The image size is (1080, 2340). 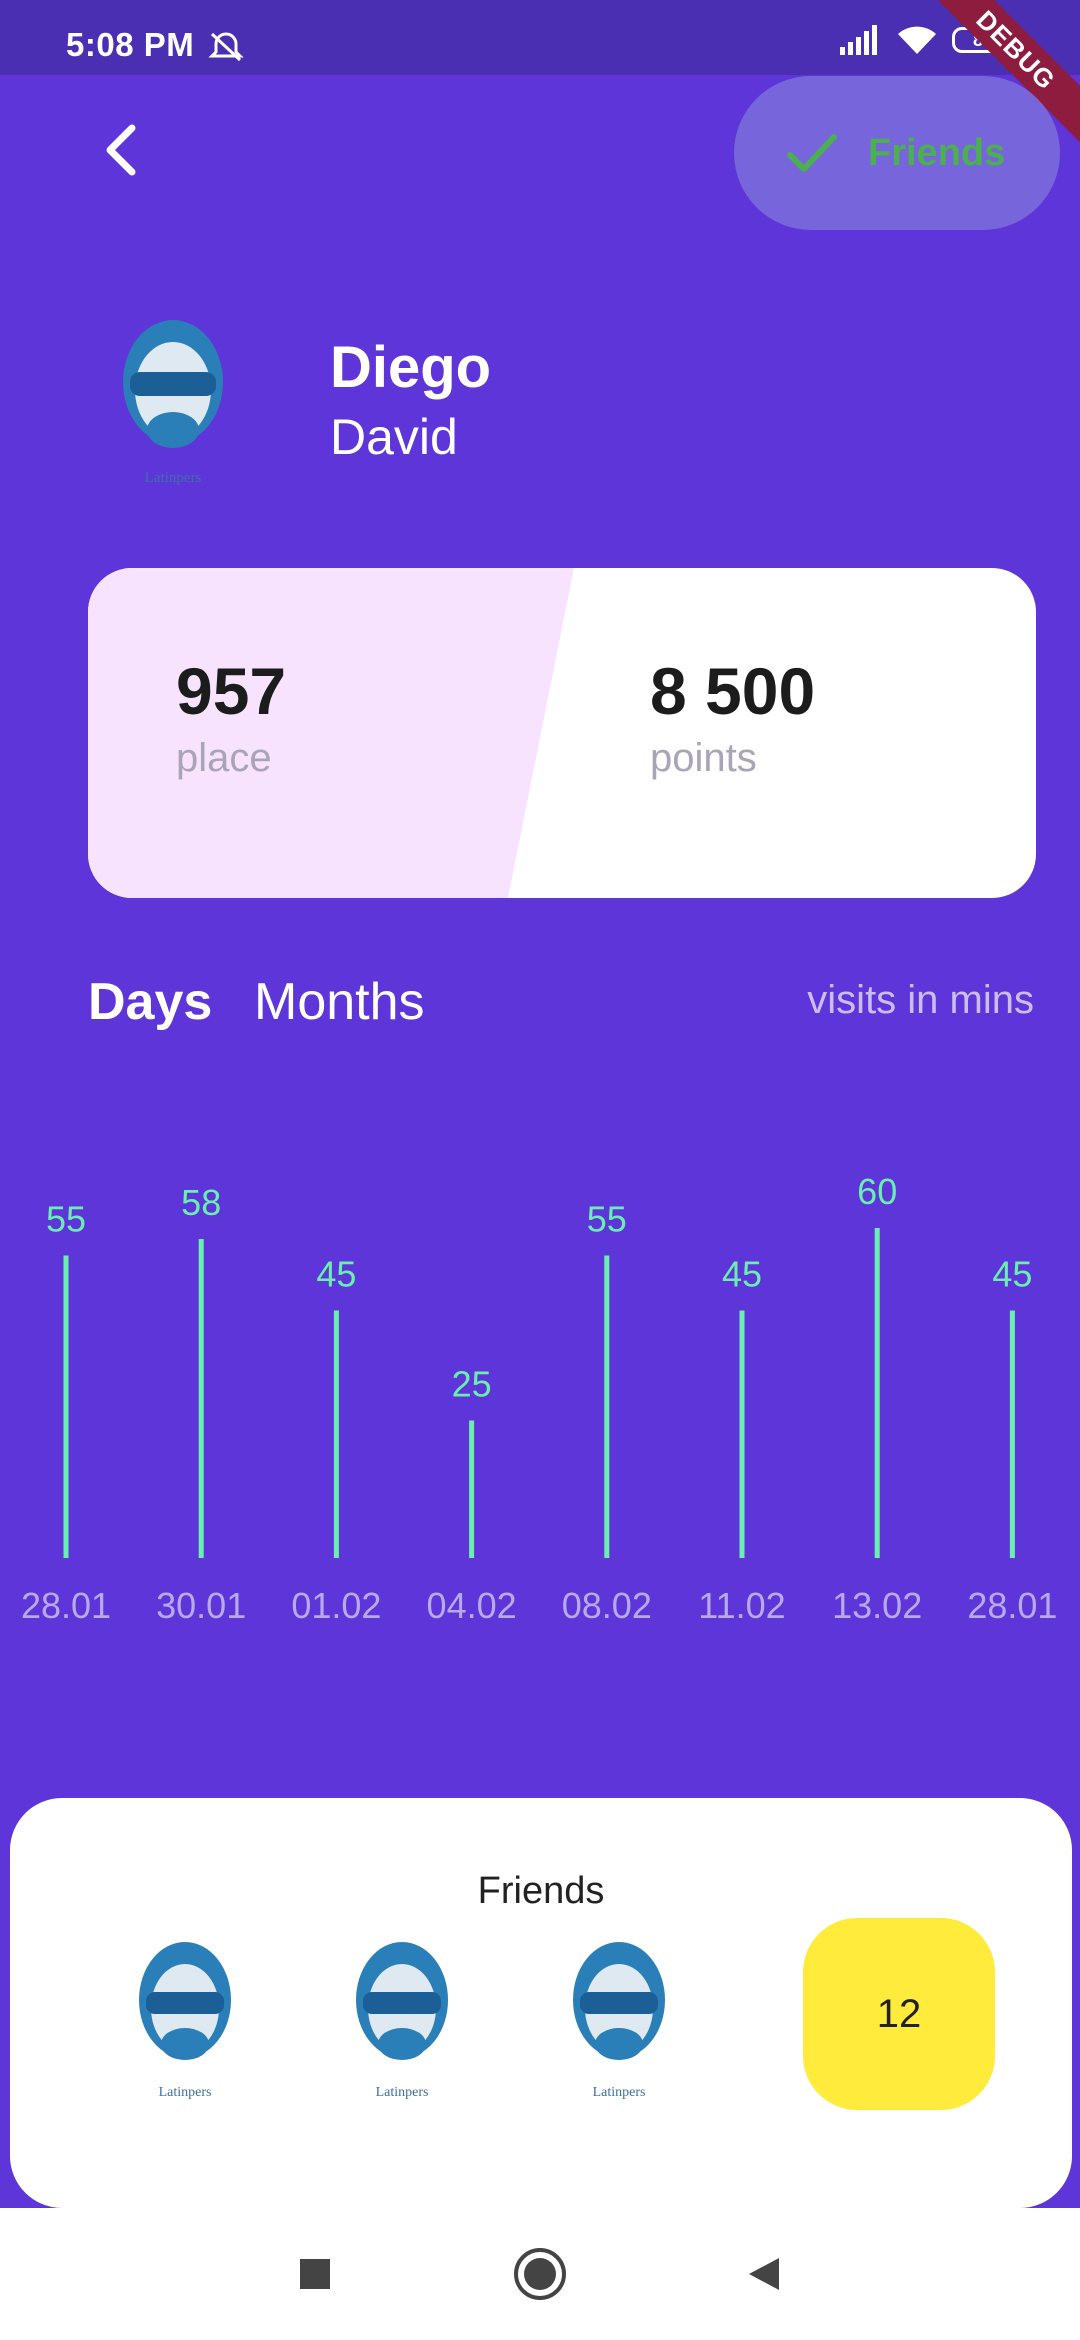 I want to click on place-label: place, so click(x=224, y=758).